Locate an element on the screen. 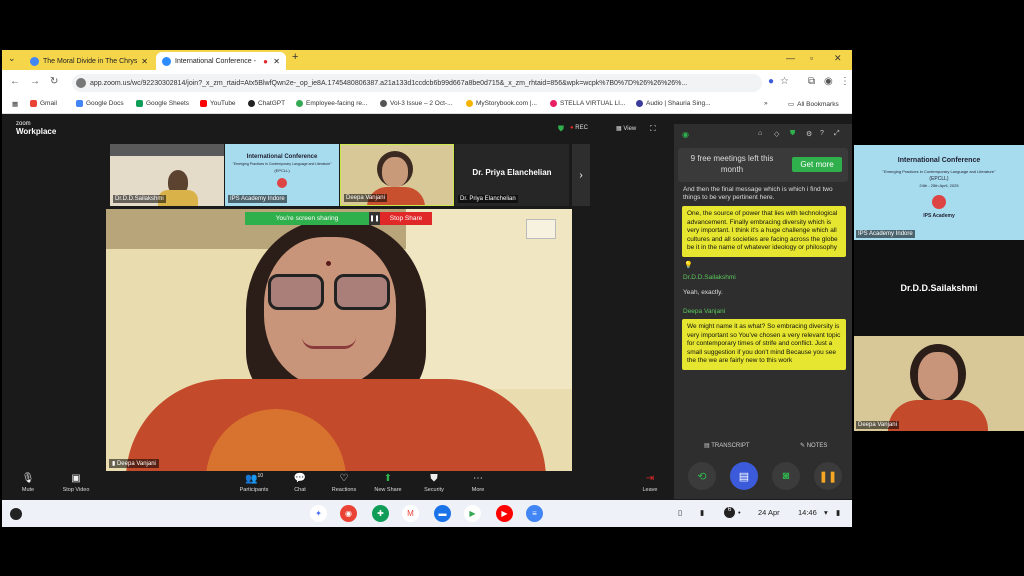 This screenshot has width=1024, height=576. stop-video-button: ▣ Stop Video is located at coordinates (76, 483).